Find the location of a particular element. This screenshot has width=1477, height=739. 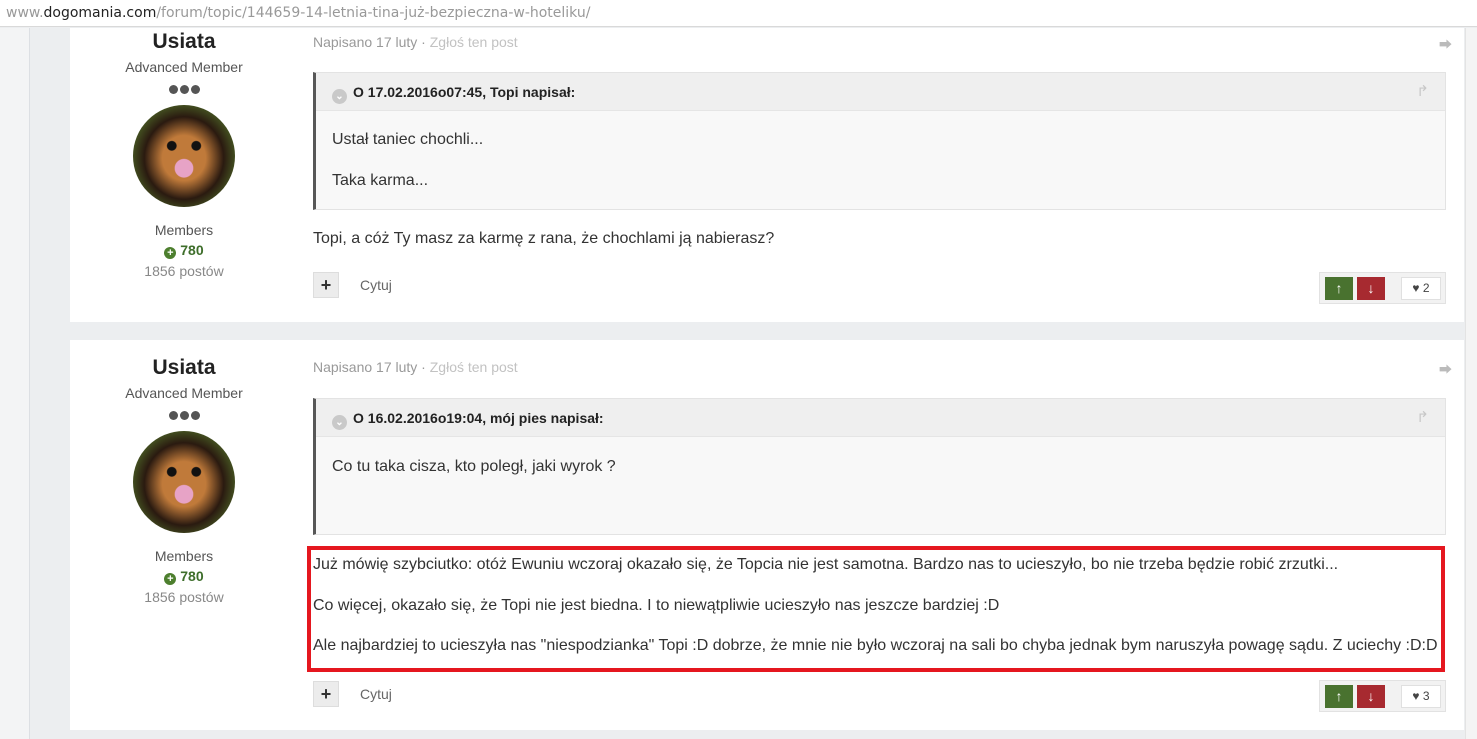

like-counter: ♥ 2 is located at coordinates (1421, 288).